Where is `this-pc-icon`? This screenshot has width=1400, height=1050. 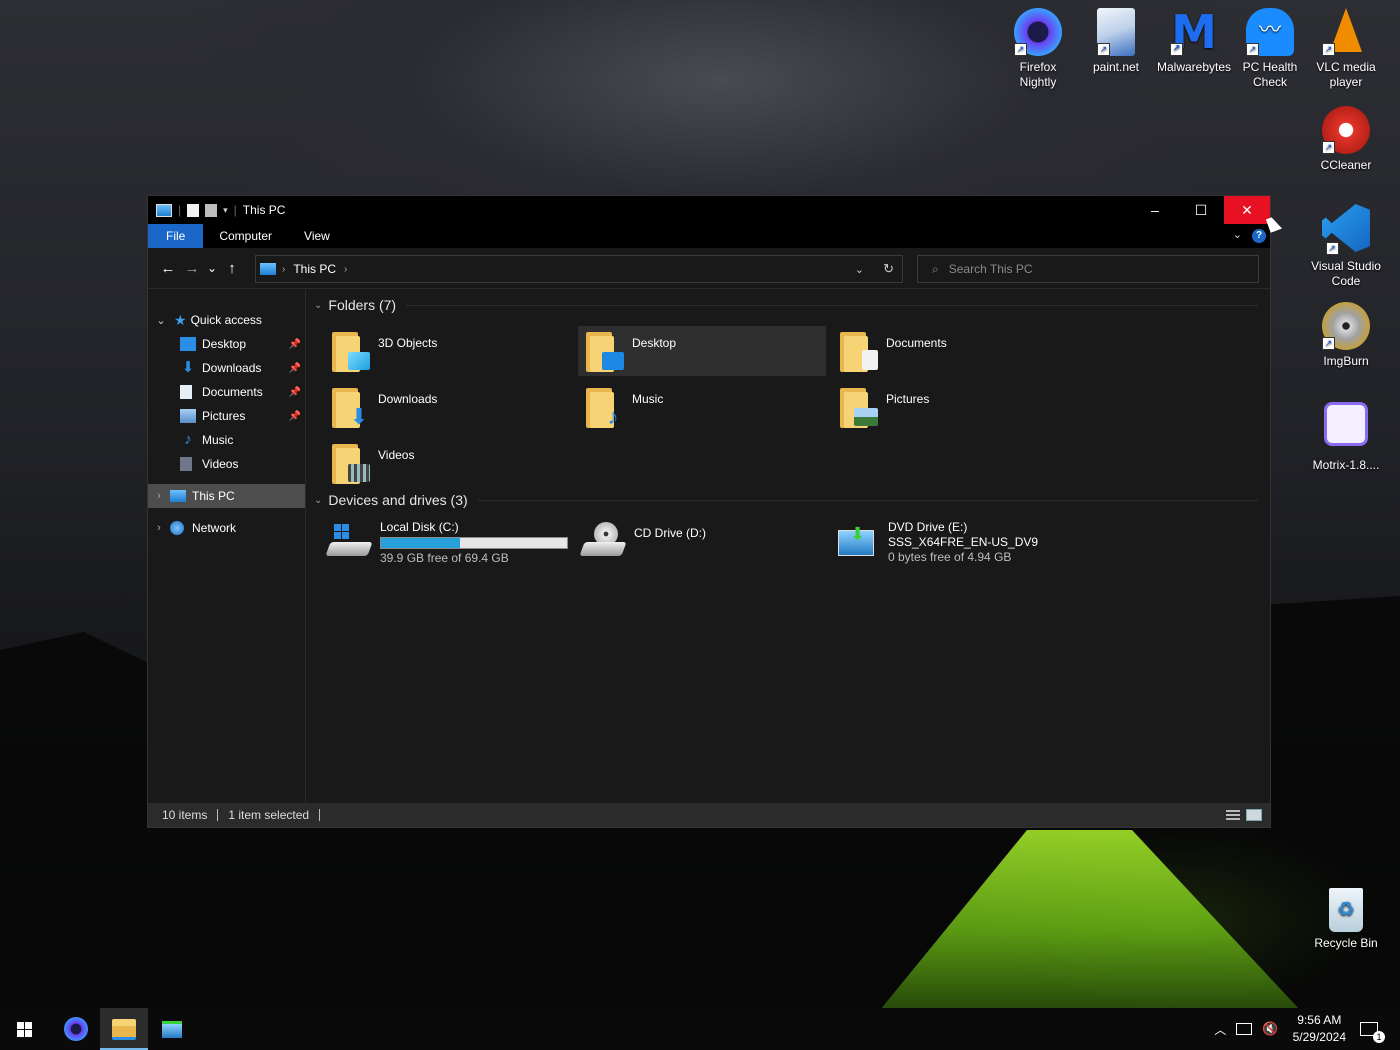 this-pc-icon is located at coordinates (178, 496).